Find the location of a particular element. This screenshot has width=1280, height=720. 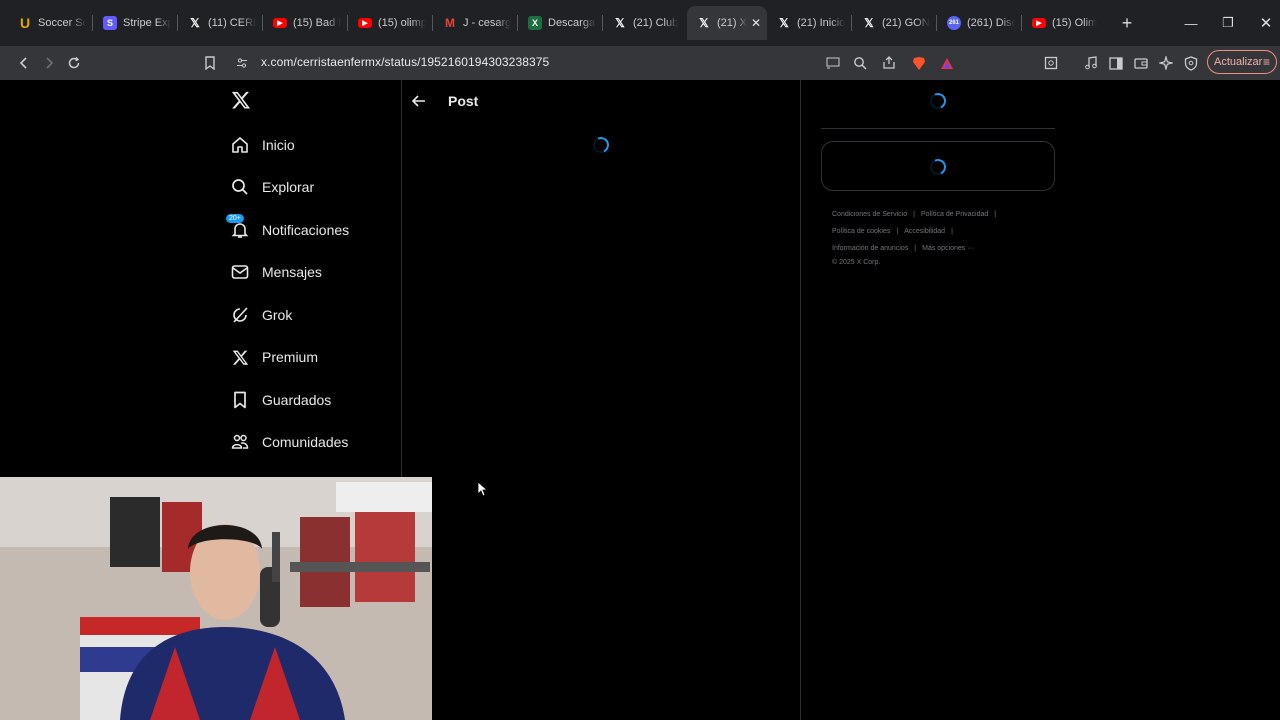

minimize-icon: — is located at coordinates (1191, 23).